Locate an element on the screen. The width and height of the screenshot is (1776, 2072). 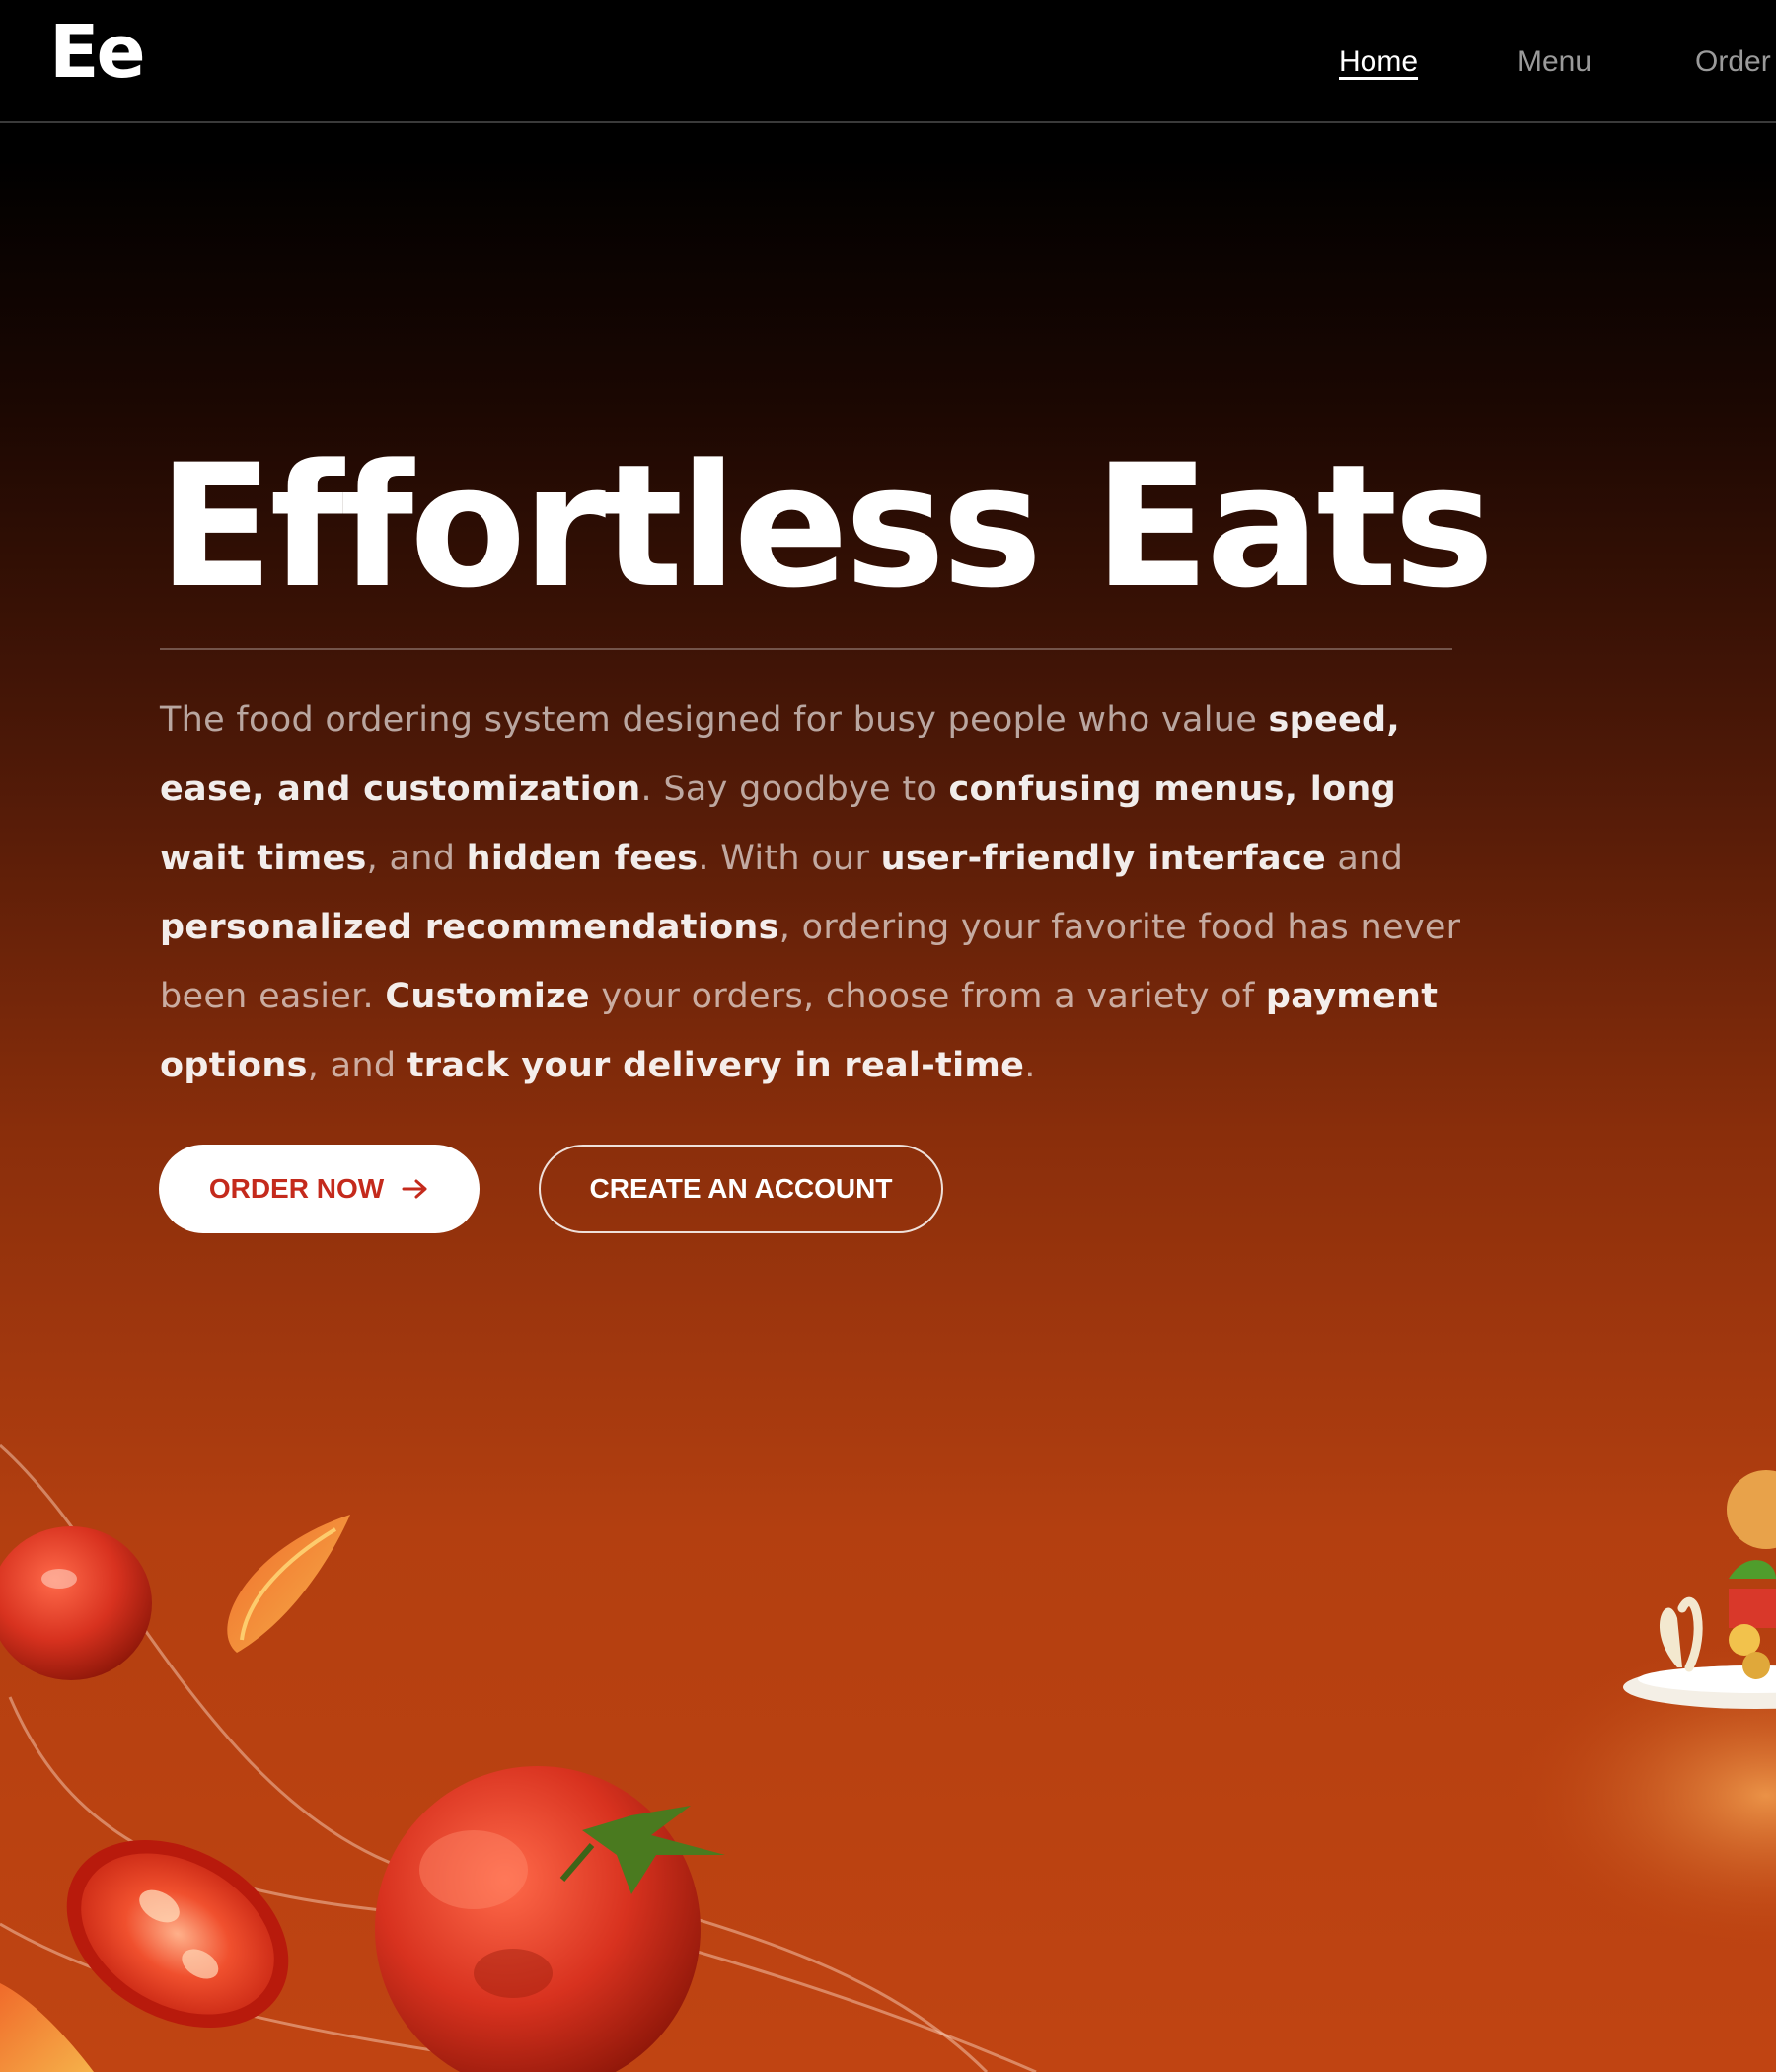
hero-divider is located at coordinates (806, 649).